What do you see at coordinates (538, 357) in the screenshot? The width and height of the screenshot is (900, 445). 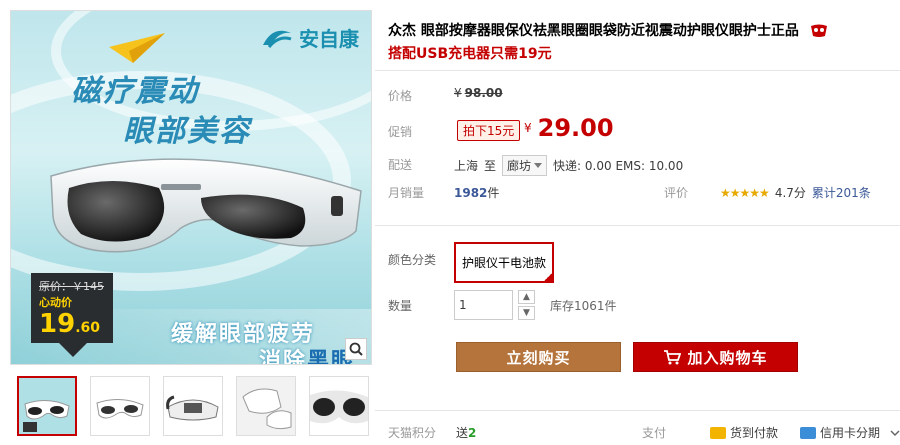 I see `buy-now-button: 立刻购买` at bounding box center [538, 357].